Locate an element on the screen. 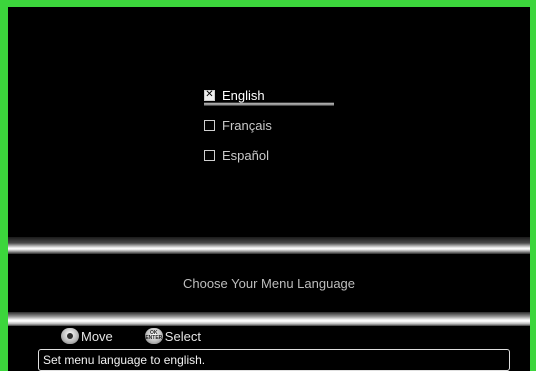 This screenshot has height=371, width=536. divider-bar-top is located at coordinates (269, 245).